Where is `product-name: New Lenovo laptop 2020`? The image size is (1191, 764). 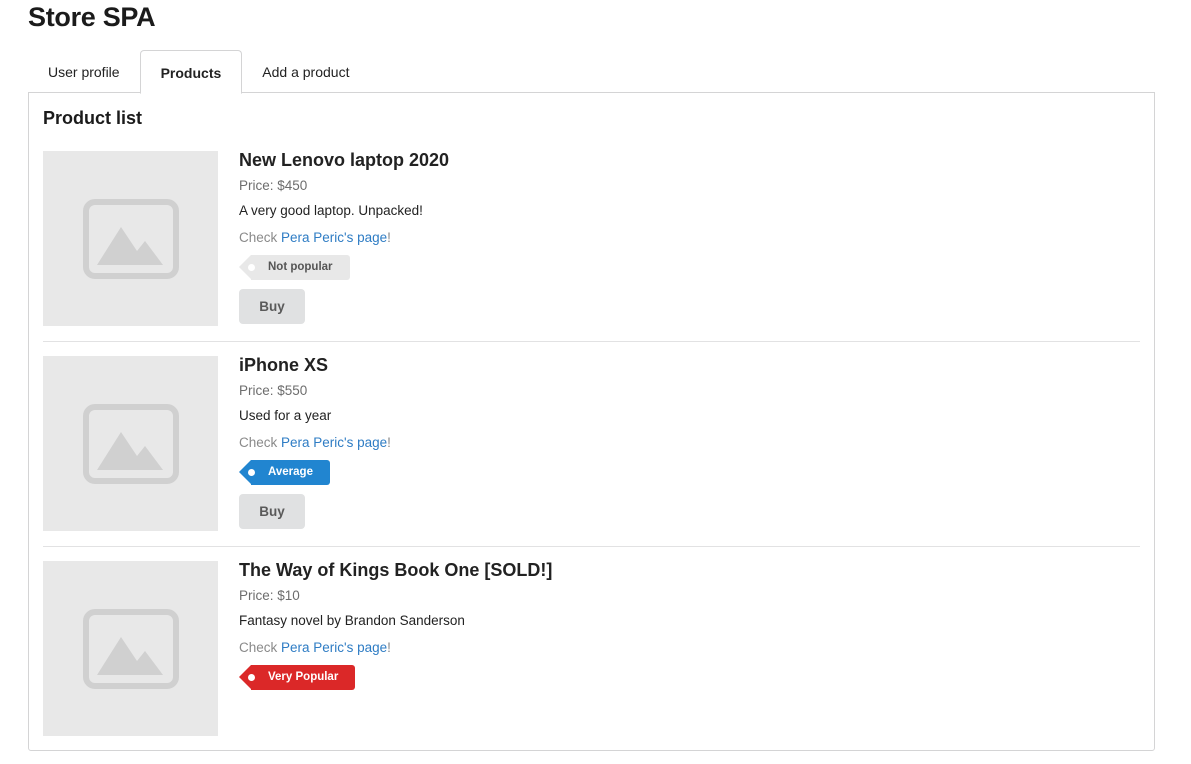
product-name: New Lenovo laptop 2020 is located at coordinates (344, 160).